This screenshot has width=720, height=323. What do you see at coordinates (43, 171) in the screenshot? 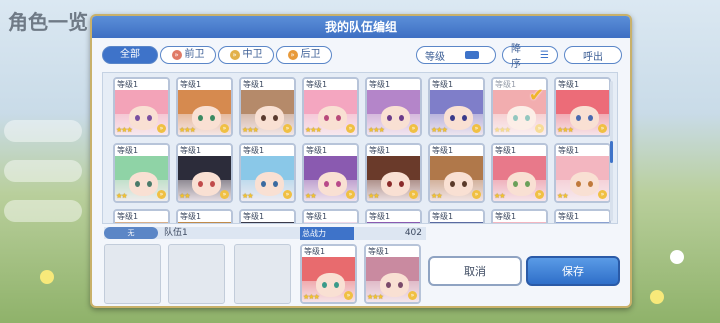
I see `background-menu-chip` at bounding box center [43, 171].